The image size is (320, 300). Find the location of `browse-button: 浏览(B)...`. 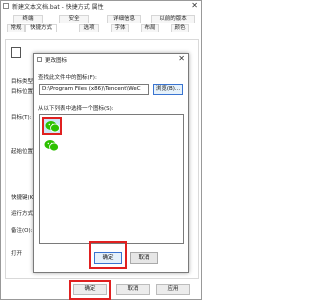

browse-button: 浏览(B)... is located at coordinates (168, 89).